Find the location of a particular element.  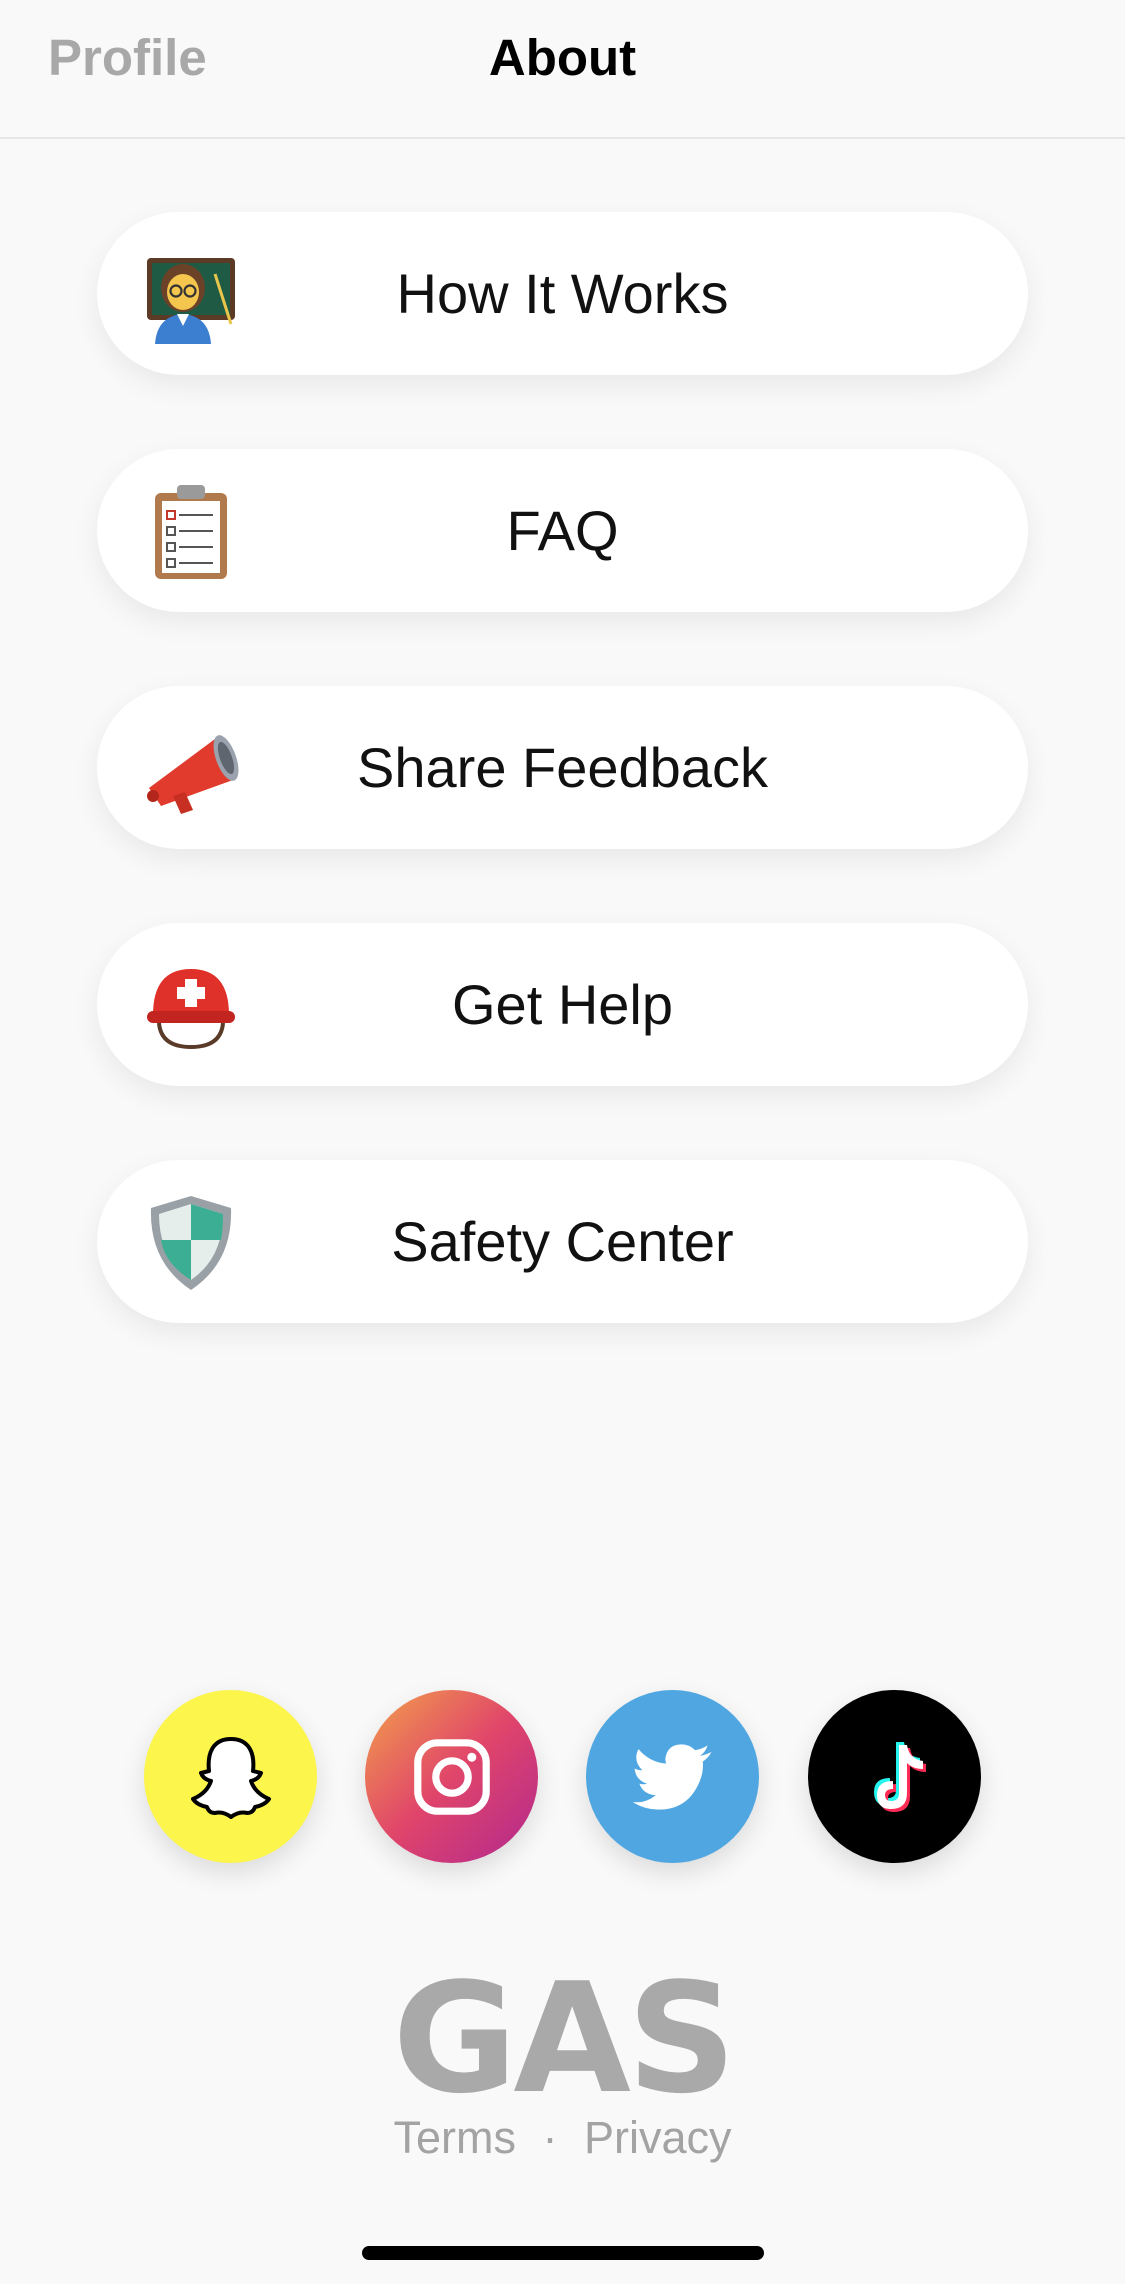

tiktok-icon is located at coordinates (895, 1777).